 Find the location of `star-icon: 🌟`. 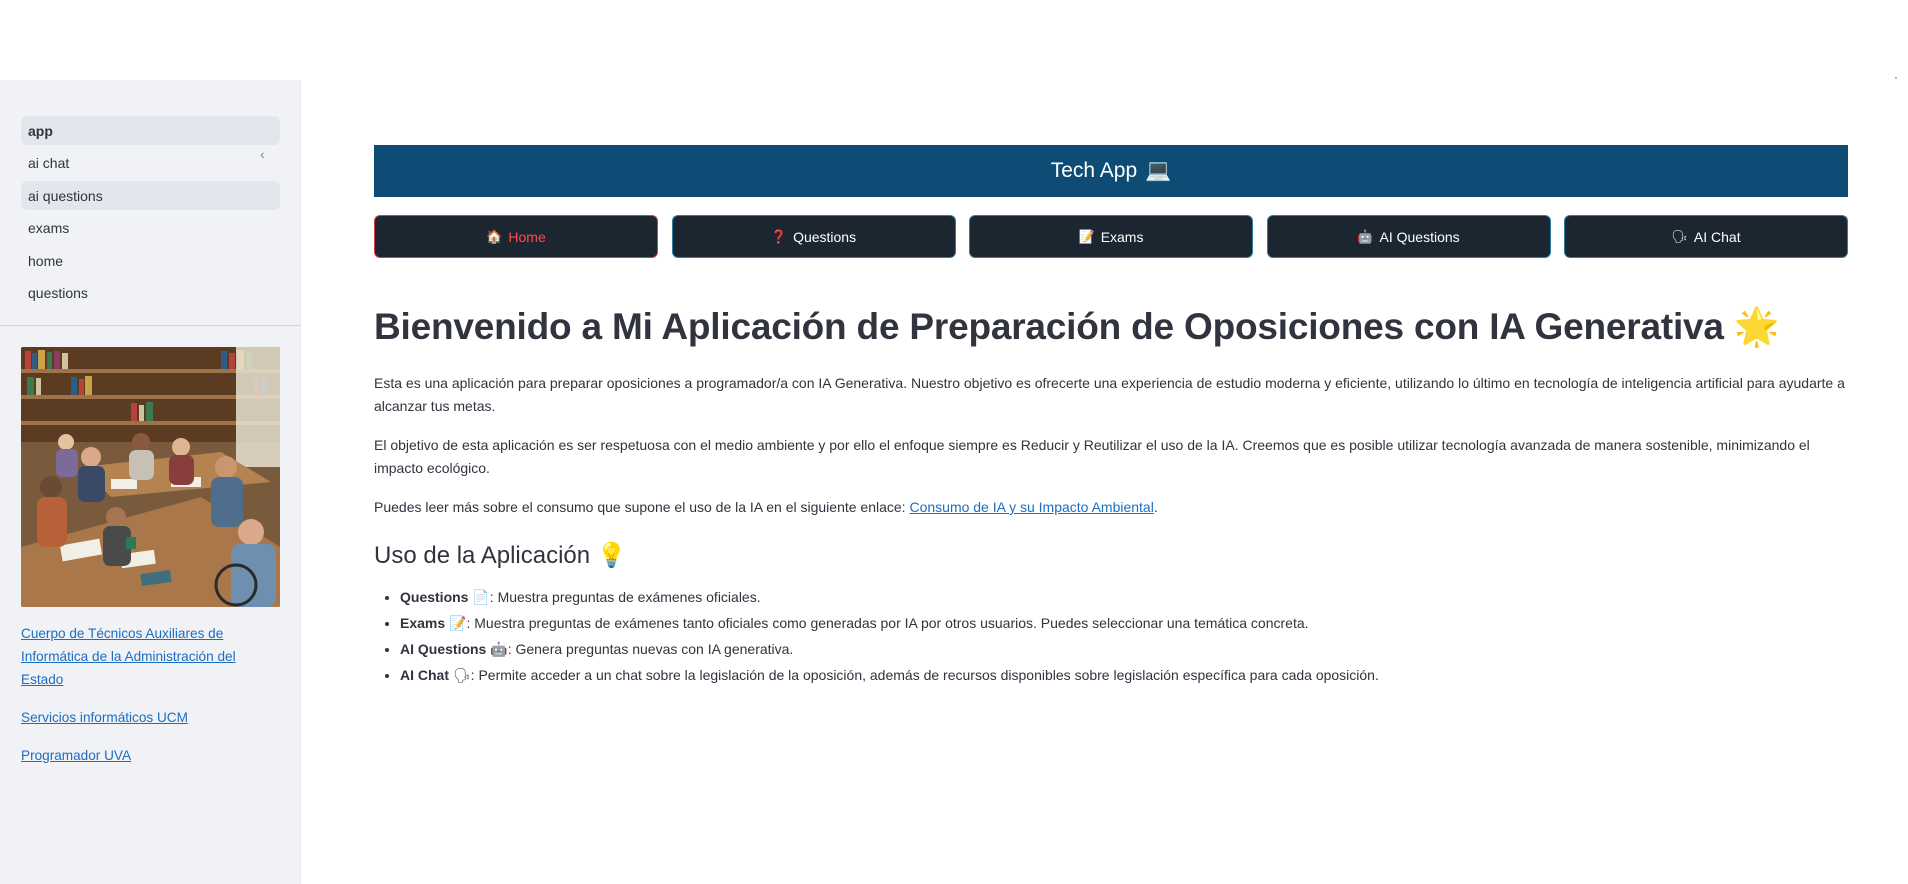

star-icon: 🌟 is located at coordinates (1756, 326).